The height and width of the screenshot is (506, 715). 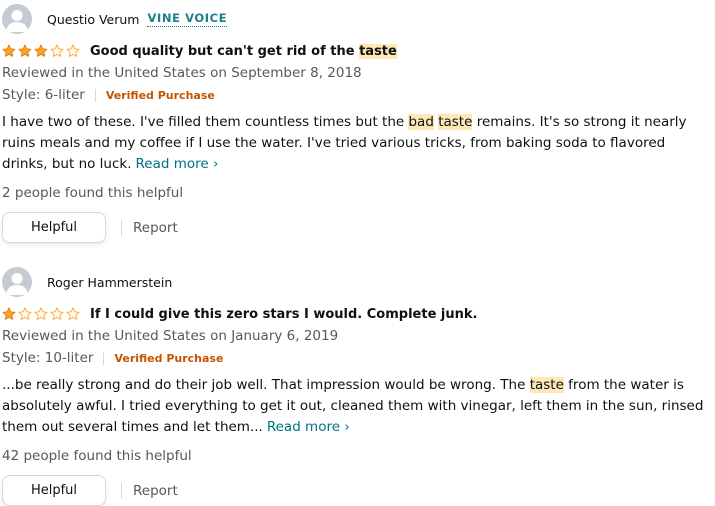 I want to click on reviewer-profile: Questio Verum VINE VOICE, so click(x=356, y=19).